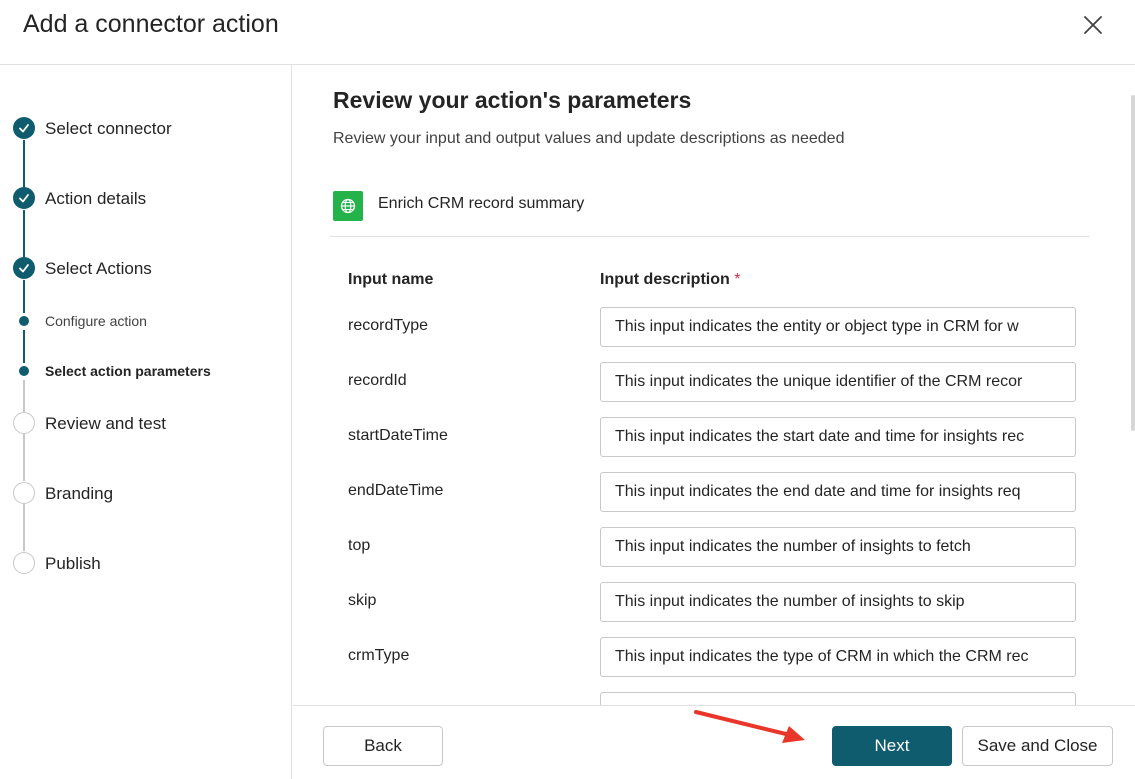 This screenshot has width=1135, height=779. What do you see at coordinates (379, 655) in the screenshot?
I see `param-name: crmType` at bounding box center [379, 655].